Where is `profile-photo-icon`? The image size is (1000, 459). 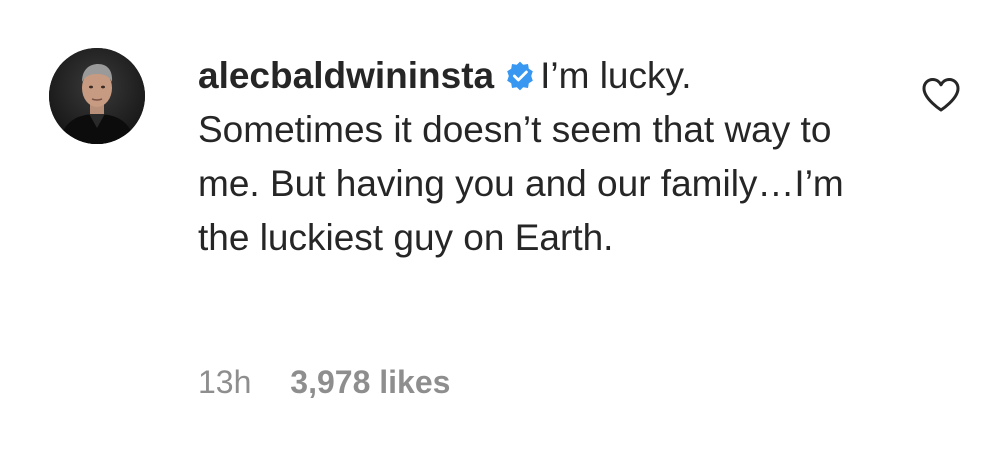
profile-photo-icon is located at coordinates (97, 96).